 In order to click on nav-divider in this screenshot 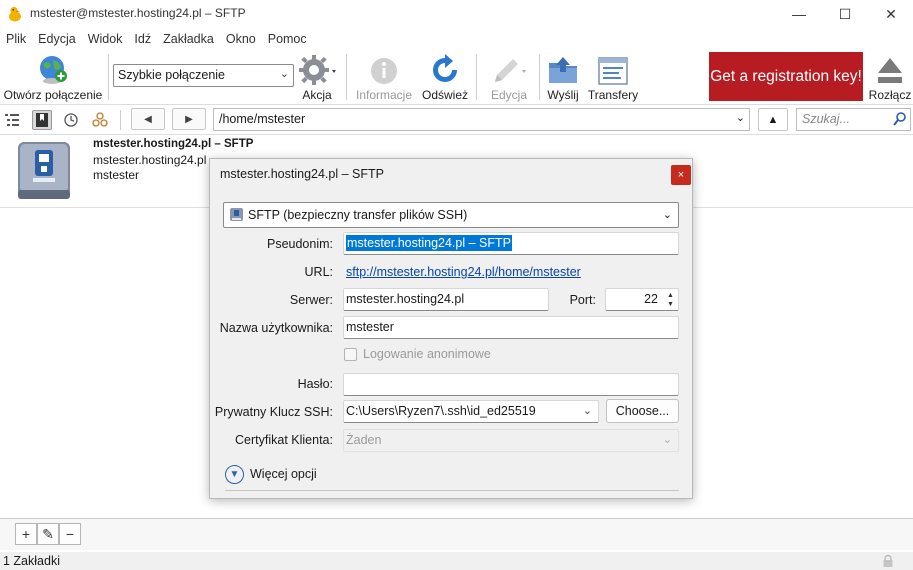, I will do `click(456, 134)`.